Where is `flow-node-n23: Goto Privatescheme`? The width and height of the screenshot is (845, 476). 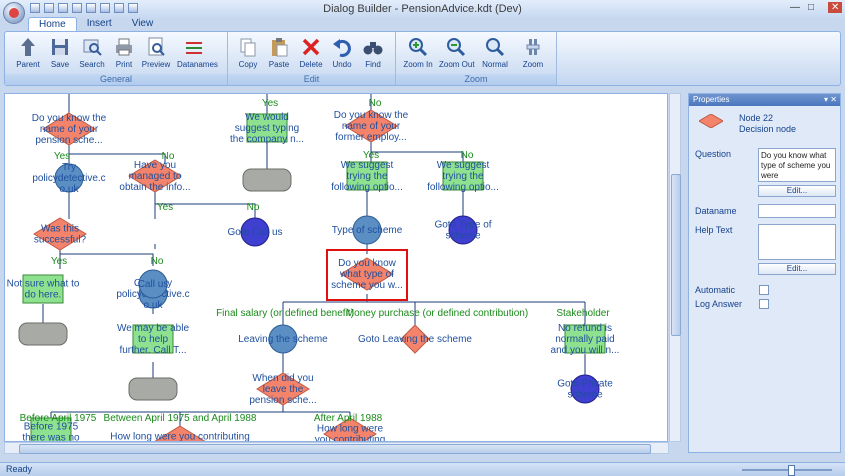
flow-node-n23: Goto Privatescheme is located at coordinates (585, 389).